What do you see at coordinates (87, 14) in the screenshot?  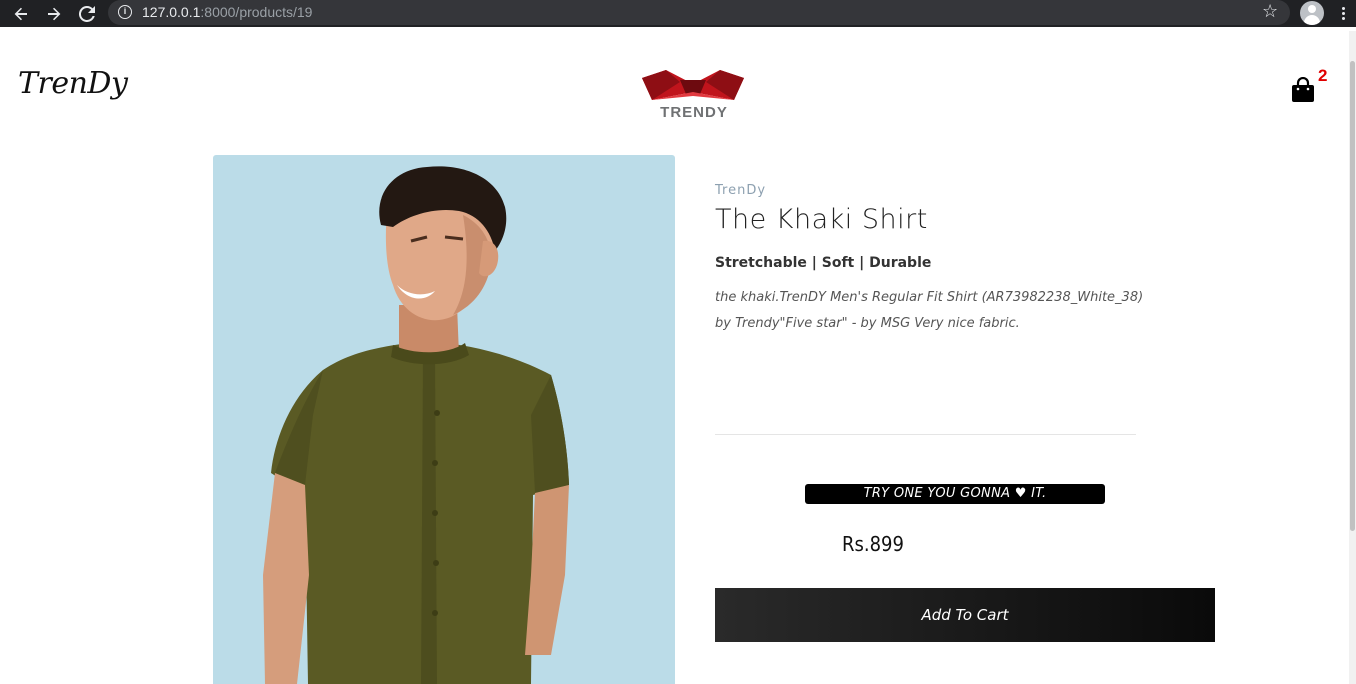 I see `reload-icon` at bounding box center [87, 14].